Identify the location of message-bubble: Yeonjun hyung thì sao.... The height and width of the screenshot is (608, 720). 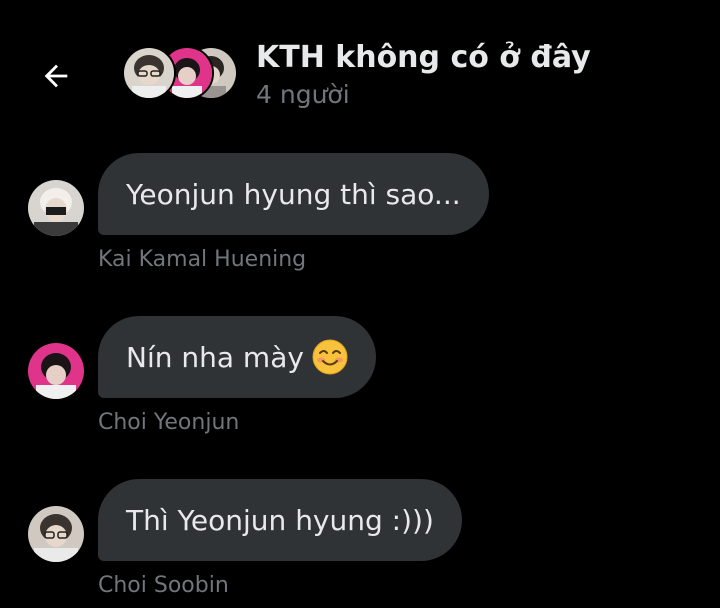
(293, 194).